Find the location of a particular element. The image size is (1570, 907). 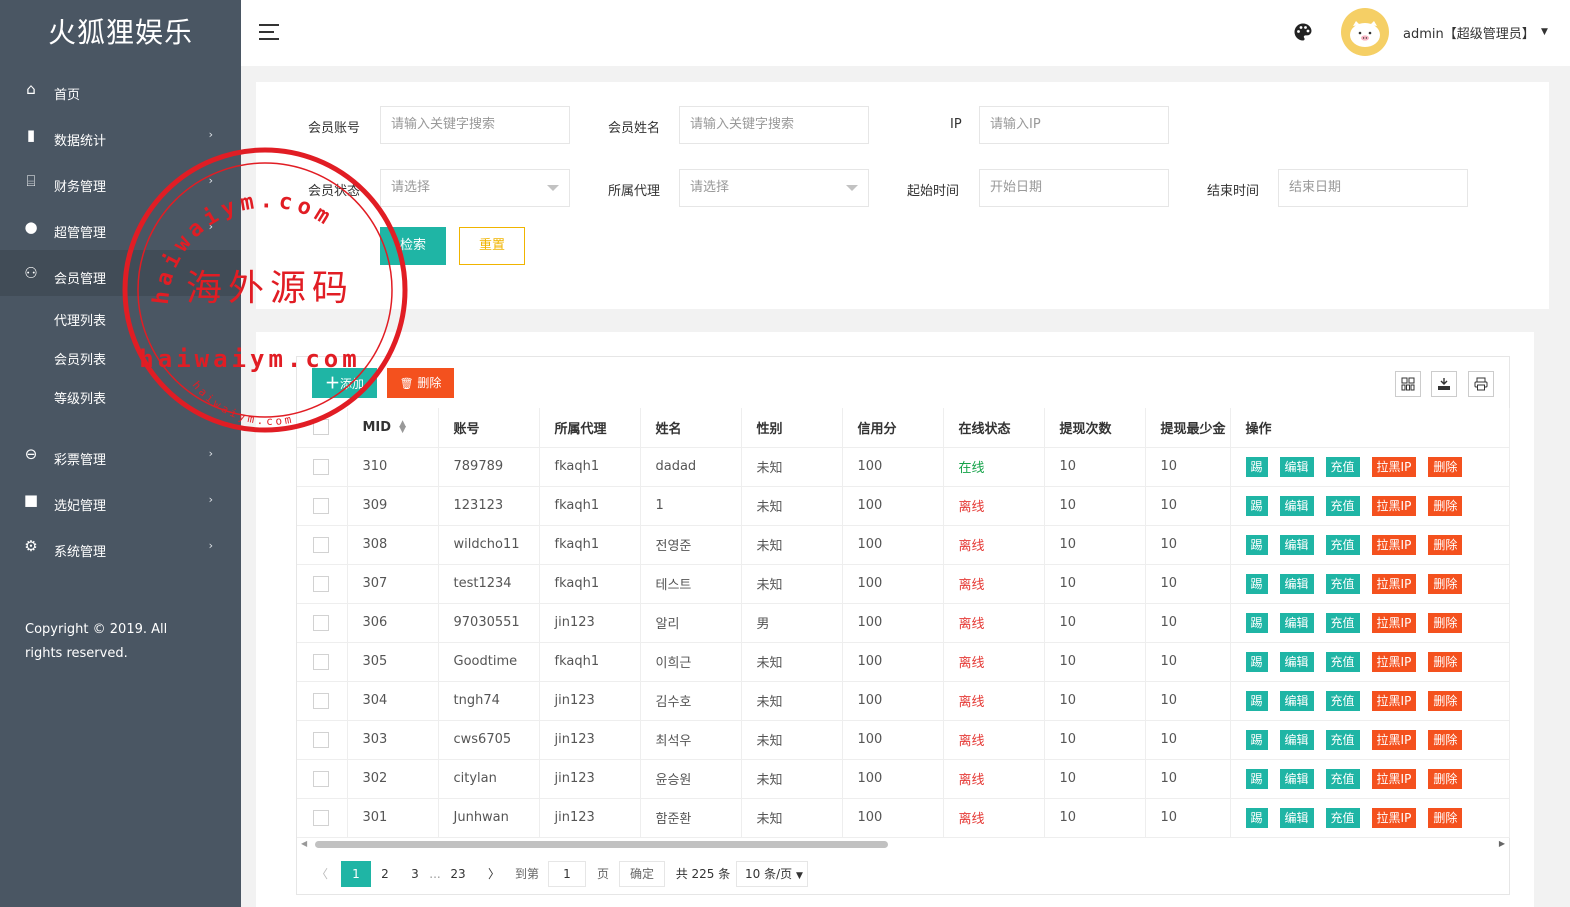

page-link: 2 is located at coordinates (385, 874).